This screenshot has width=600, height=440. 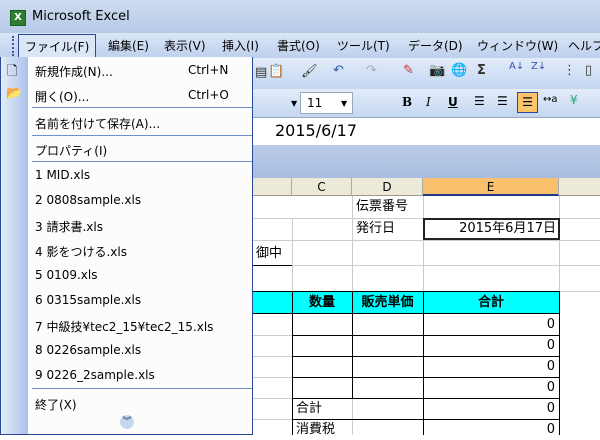 I want to click on recent-file-4: 4 影をつける.xls, so click(x=81, y=251).